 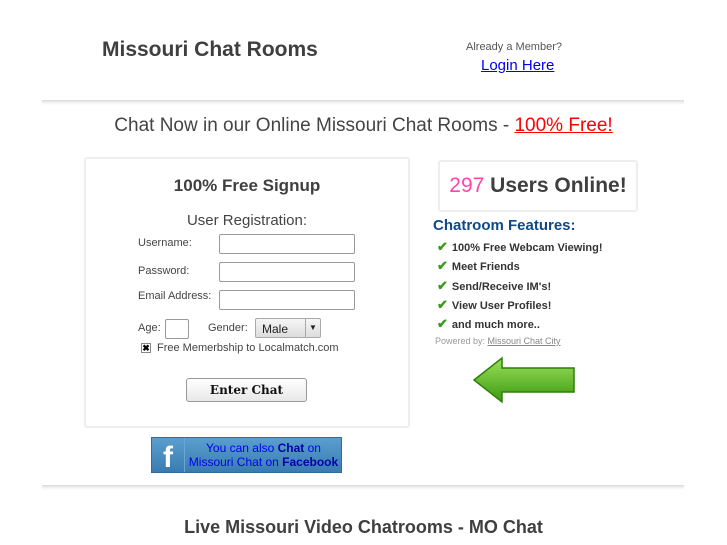 What do you see at coordinates (168, 456) in the screenshot?
I see `facebook-f-icon: f` at bounding box center [168, 456].